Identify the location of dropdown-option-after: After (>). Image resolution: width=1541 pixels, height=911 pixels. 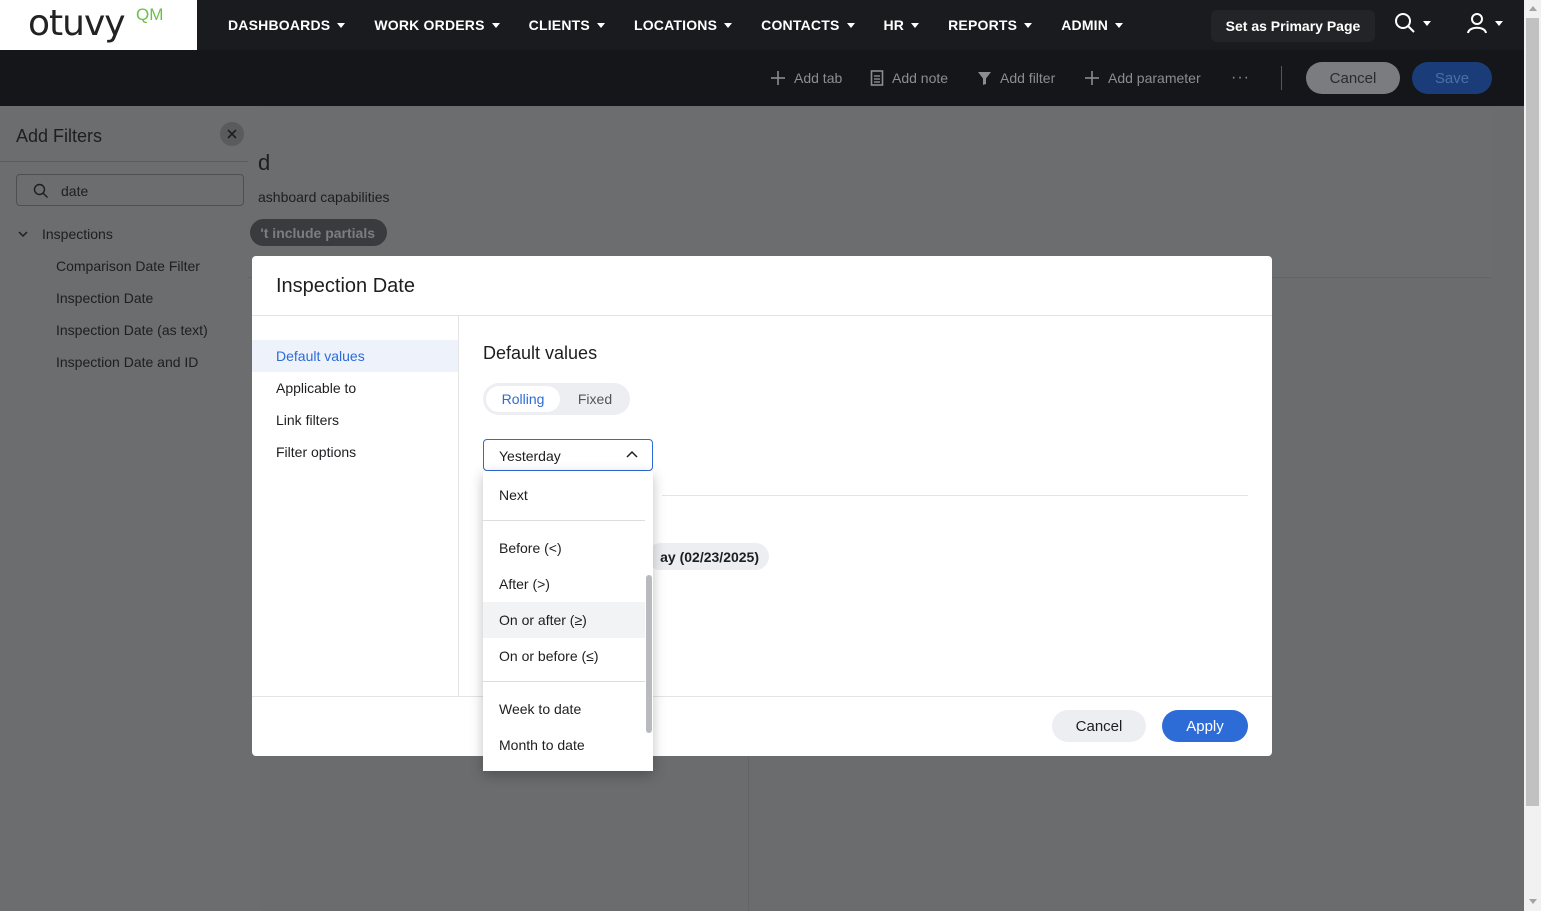
(564, 584).